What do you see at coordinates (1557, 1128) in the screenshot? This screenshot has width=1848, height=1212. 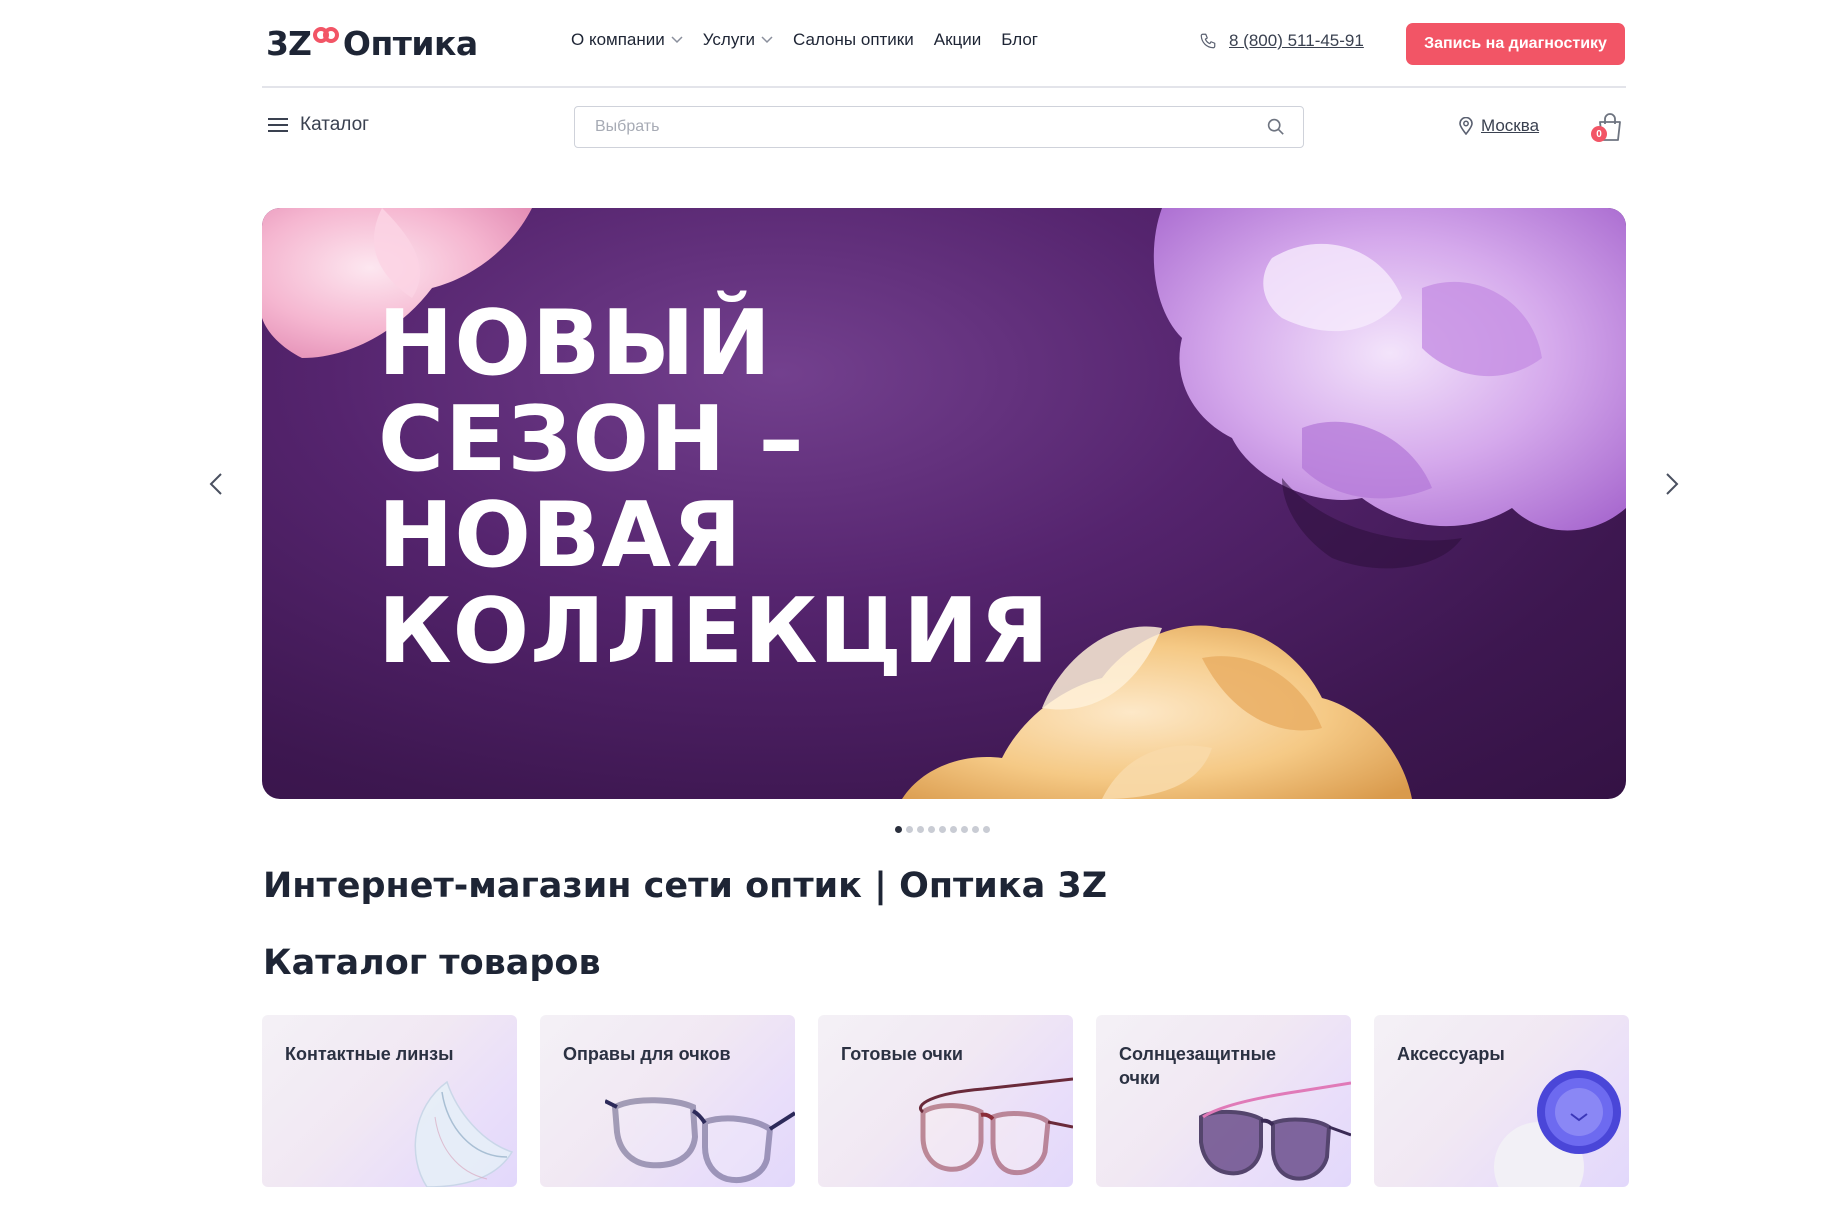 I see `lens-case-icon` at bounding box center [1557, 1128].